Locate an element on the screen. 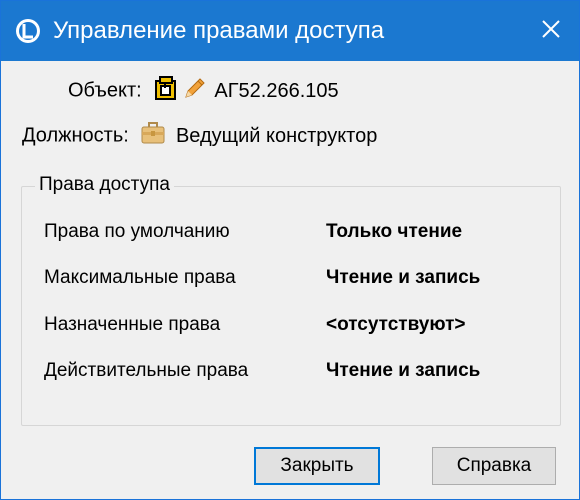  effective-rights-value: Чтение и запись is located at coordinates (403, 370).